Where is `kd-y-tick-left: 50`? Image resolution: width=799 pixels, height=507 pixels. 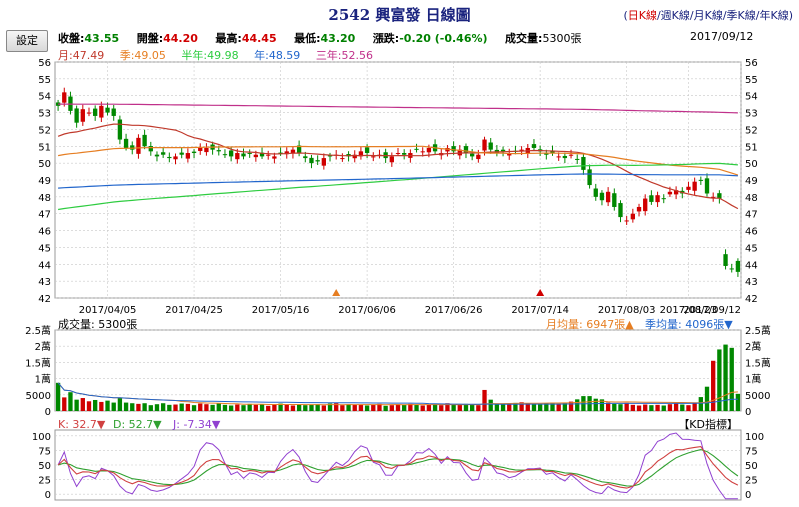
kd-y-tick-left: 50 is located at coordinates (44, 466).